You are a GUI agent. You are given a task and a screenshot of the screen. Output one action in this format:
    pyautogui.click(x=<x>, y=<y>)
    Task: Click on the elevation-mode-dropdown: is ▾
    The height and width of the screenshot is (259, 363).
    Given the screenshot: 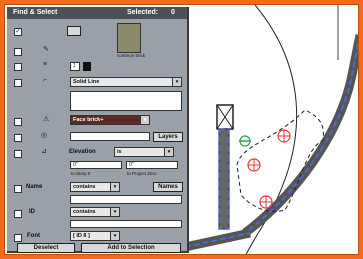 What is the action you would take?
    pyautogui.click(x=144, y=152)
    